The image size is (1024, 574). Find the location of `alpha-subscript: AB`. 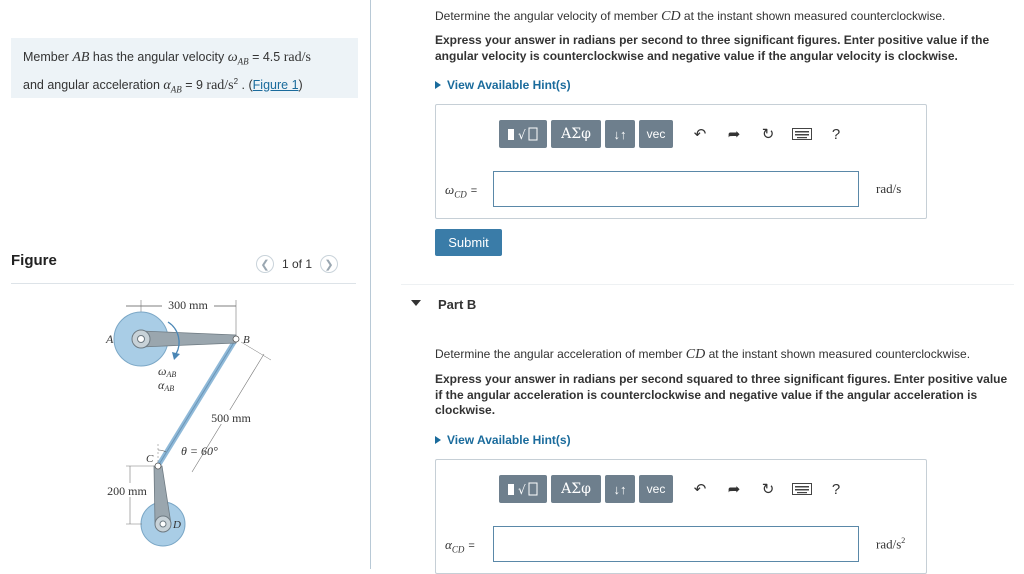

alpha-subscript: AB is located at coordinates (176, 89).